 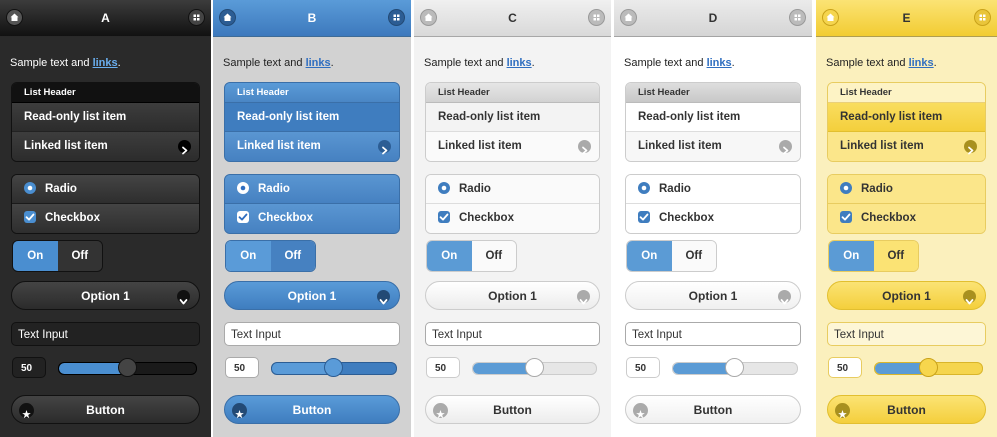 What do you see at coordinates (332, 63) in the screenshot?
I see `sample-text-suffix: .` at bounding box center [332, 63].